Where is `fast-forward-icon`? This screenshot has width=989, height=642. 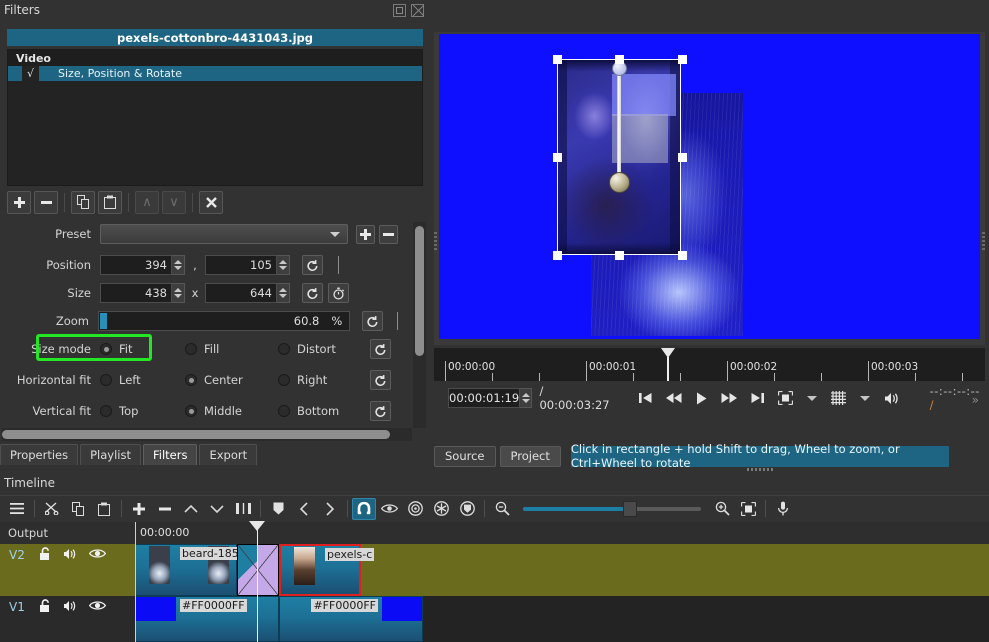 fast-forward-icon is located at coordinates (729, 398).